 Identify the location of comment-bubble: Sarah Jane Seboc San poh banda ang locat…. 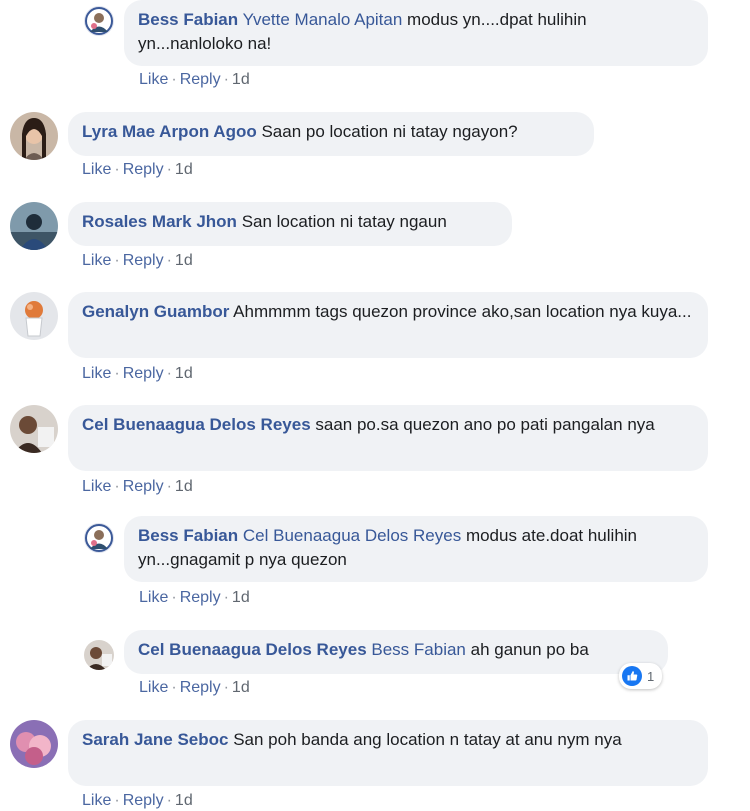
(388, 753).